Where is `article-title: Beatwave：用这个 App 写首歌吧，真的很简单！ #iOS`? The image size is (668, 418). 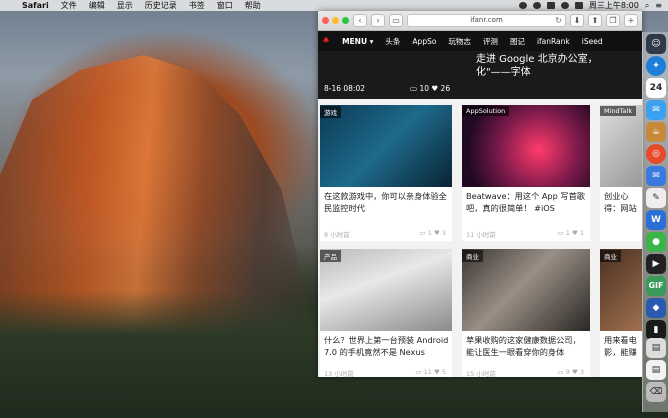
article-title: Beatwave：用这个 App 写首歌吧，真的很简单！ #iOS is located at coordinates (527, 203).